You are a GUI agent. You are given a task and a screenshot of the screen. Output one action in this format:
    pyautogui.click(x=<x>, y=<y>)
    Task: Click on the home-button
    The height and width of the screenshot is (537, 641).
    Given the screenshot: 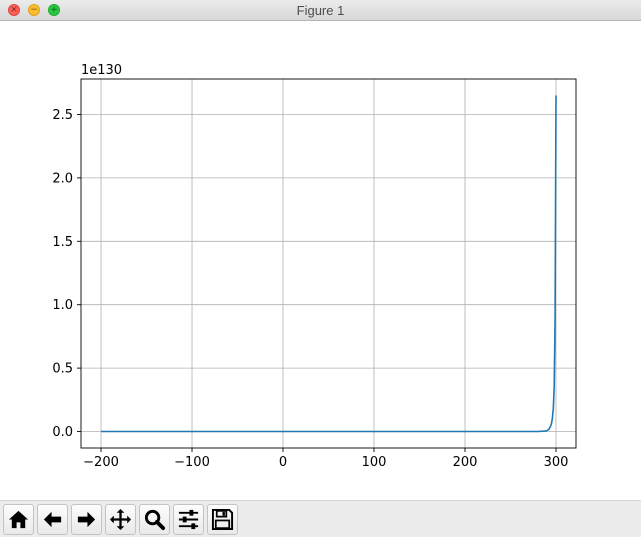 What is the action you would take?
    pyautogui.click(x=18, y=519)
    